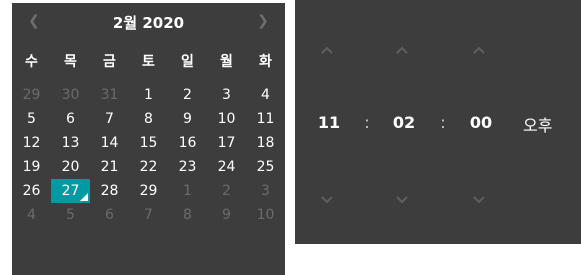 The height and width of the screenshot is (275, 581). What do you see at coordinates (187, 143) in the screenshot?
I see `day-cell: 16` at bounding box center [187, 143].